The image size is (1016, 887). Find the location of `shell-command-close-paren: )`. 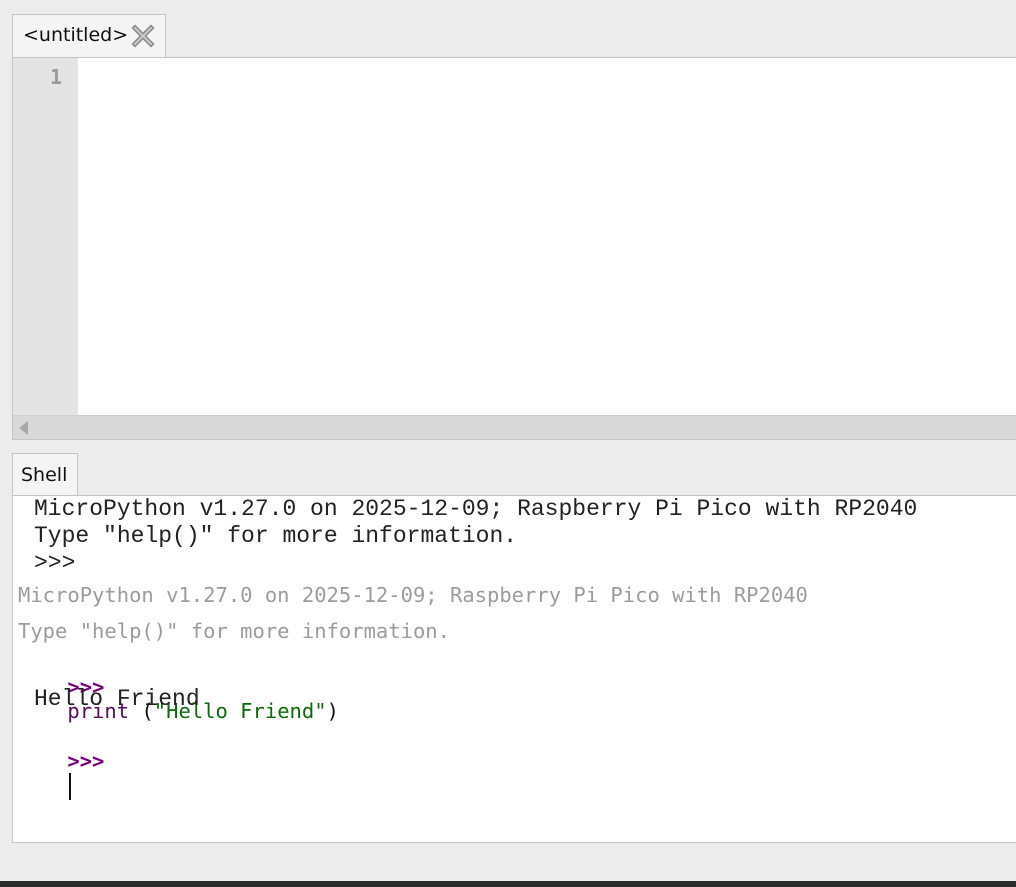

shell-command-close-paren: ) is located at coordinates (332, 711).